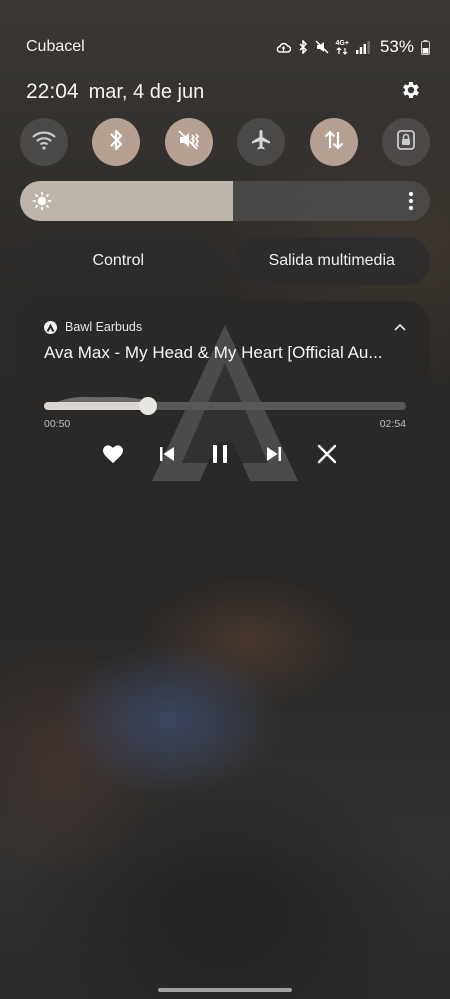 The width and height of the screenshot is (450, 999). I want to click on toggle-mobile-data, so click(333, 142).